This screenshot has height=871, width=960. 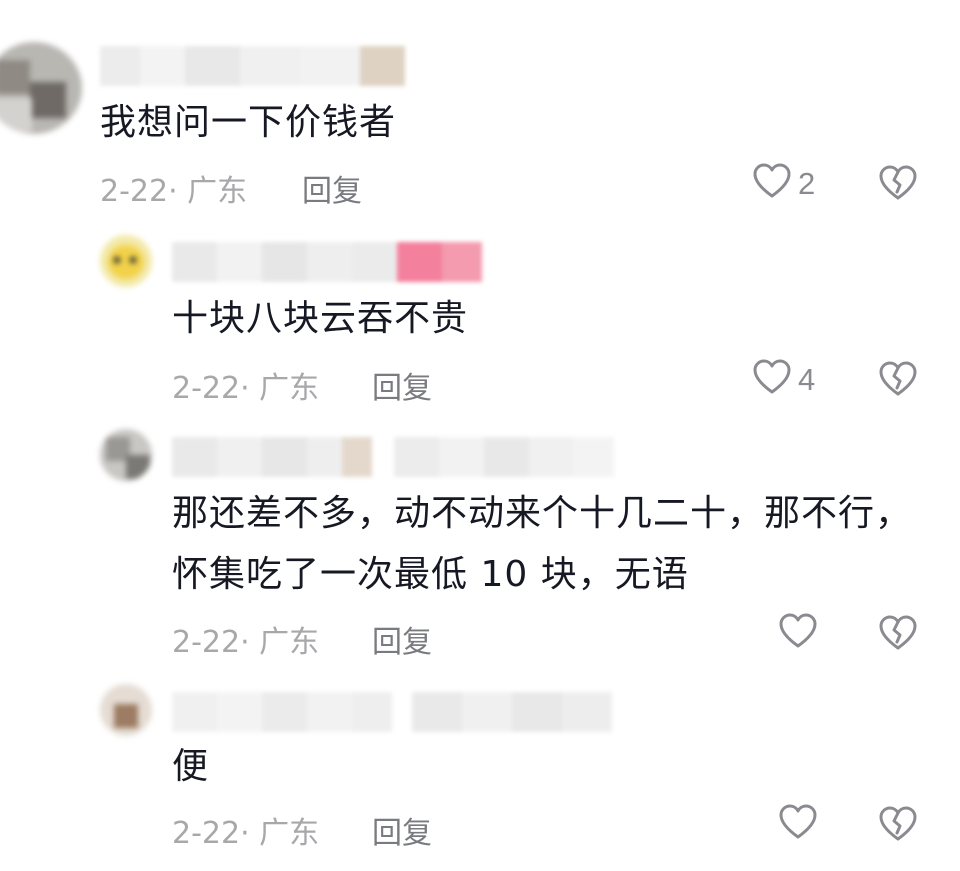 I want to click on comment-text-line-2: 怀集吃了一次最低 10 块，无语, so click(x=430, y=574).